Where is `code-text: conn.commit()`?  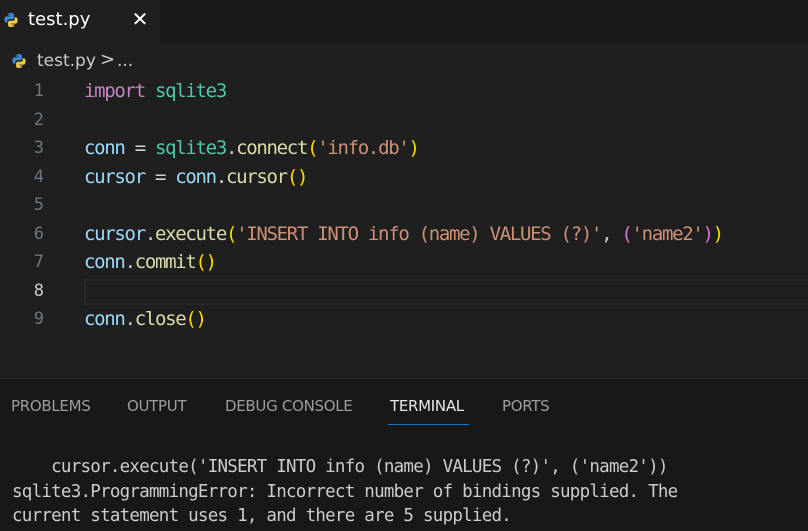
code-text: conn.commit() is located at coordinates (150, 262).